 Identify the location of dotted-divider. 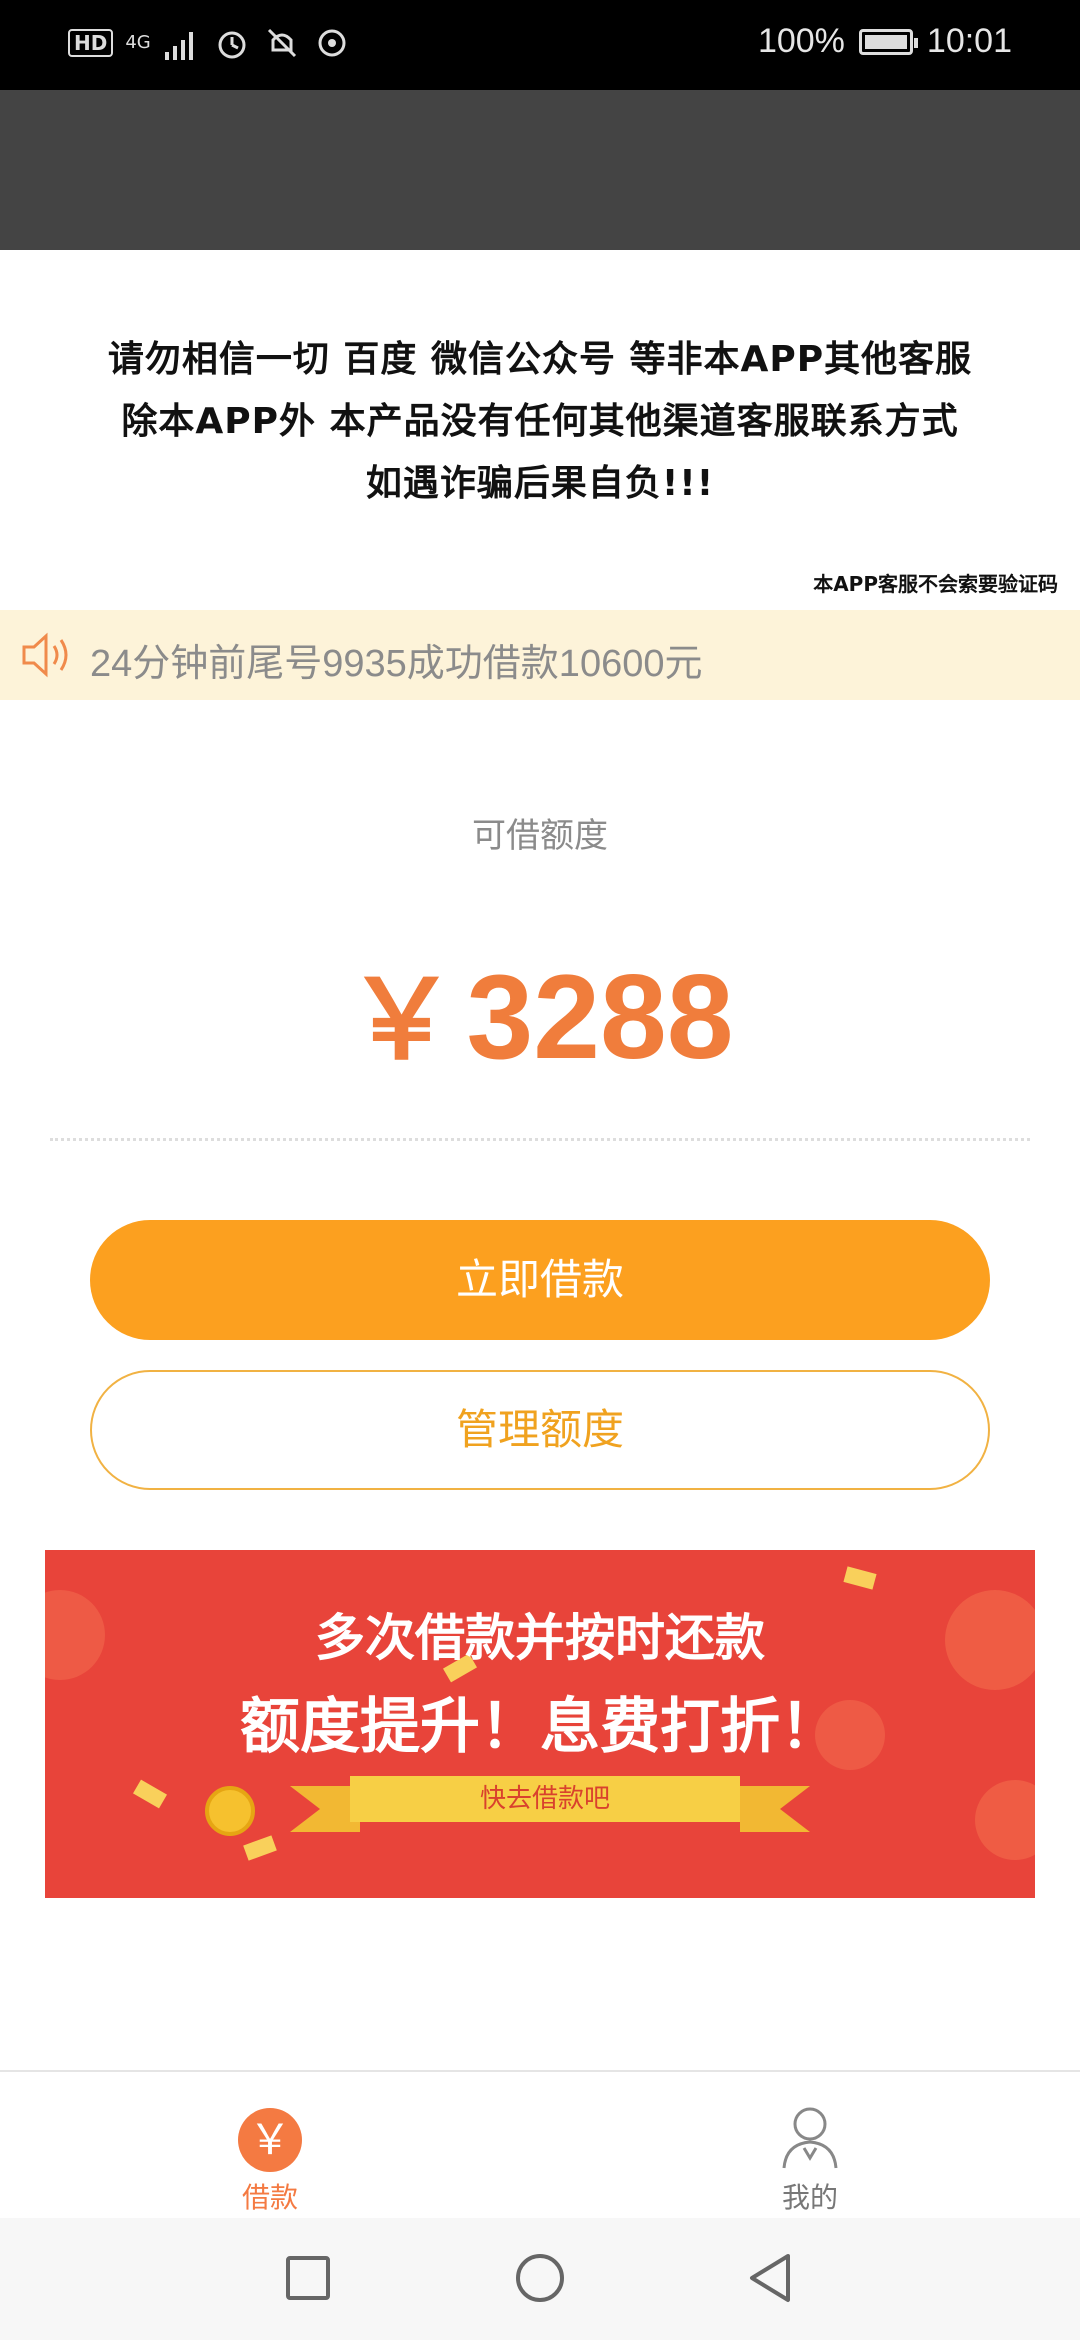
(540, 1139).